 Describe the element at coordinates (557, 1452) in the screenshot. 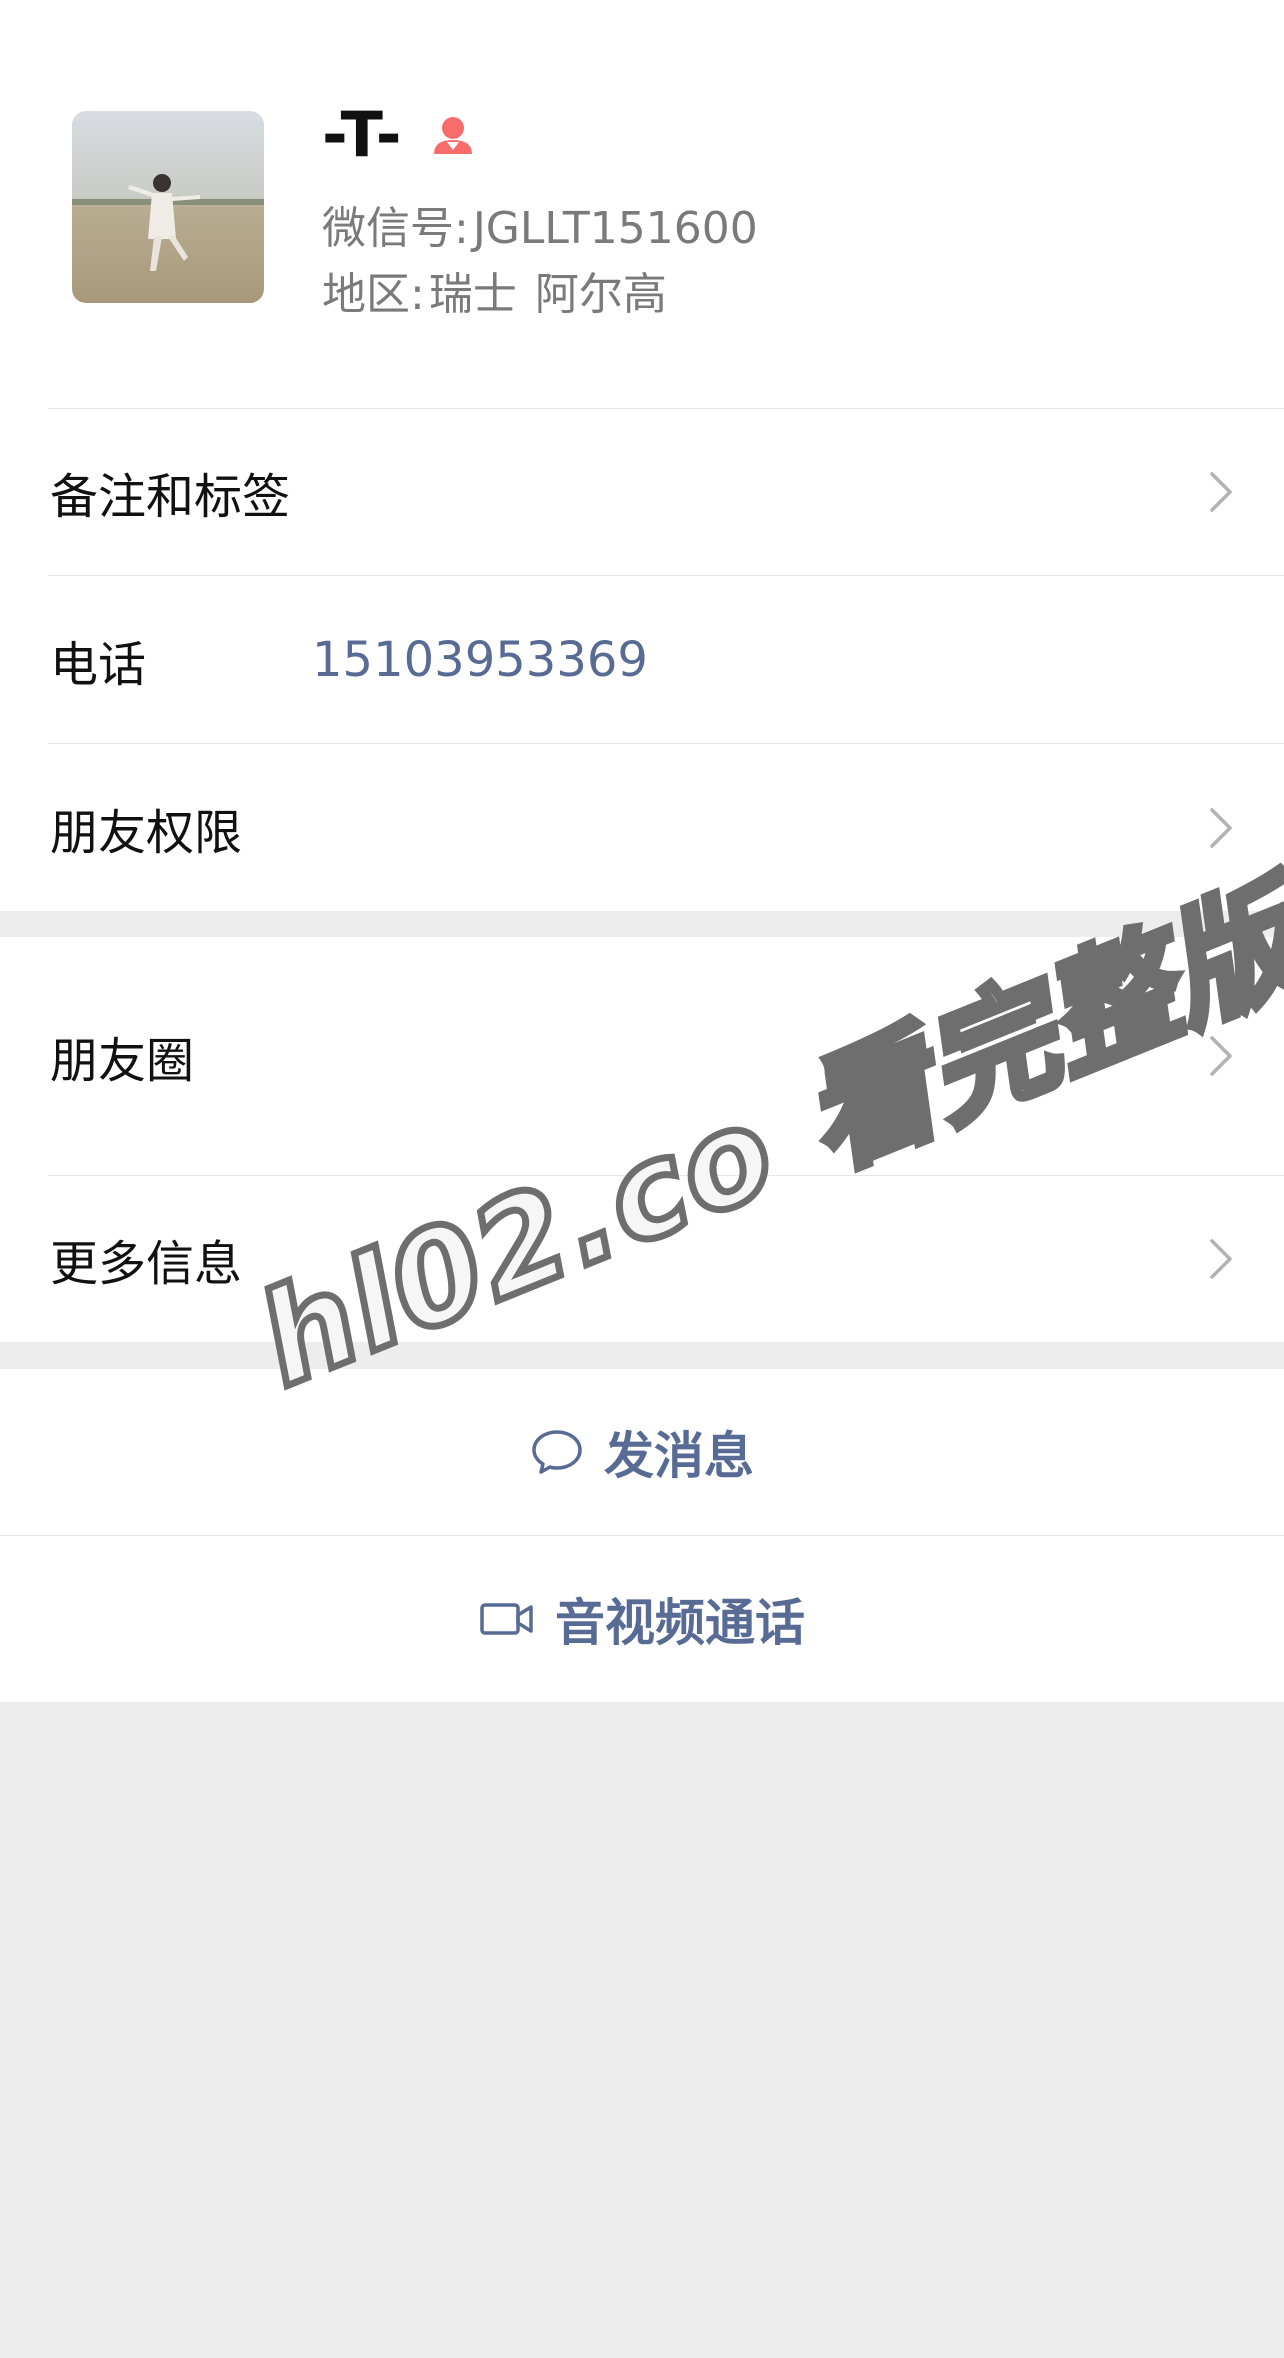

I see `chat-bubble-icon` at that location.